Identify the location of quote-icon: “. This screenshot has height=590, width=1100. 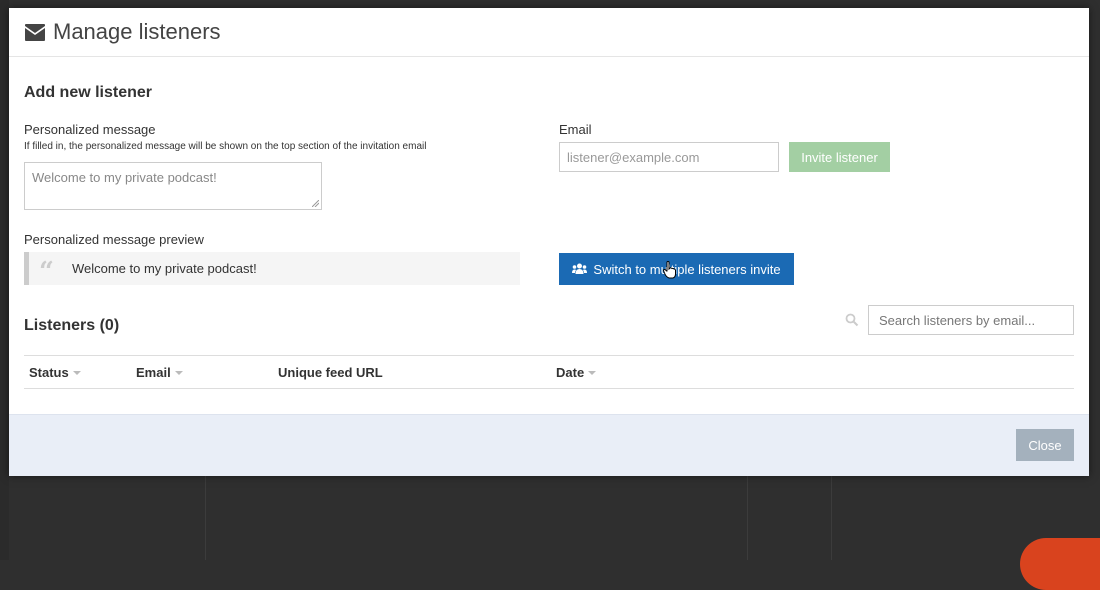
(46, 271).